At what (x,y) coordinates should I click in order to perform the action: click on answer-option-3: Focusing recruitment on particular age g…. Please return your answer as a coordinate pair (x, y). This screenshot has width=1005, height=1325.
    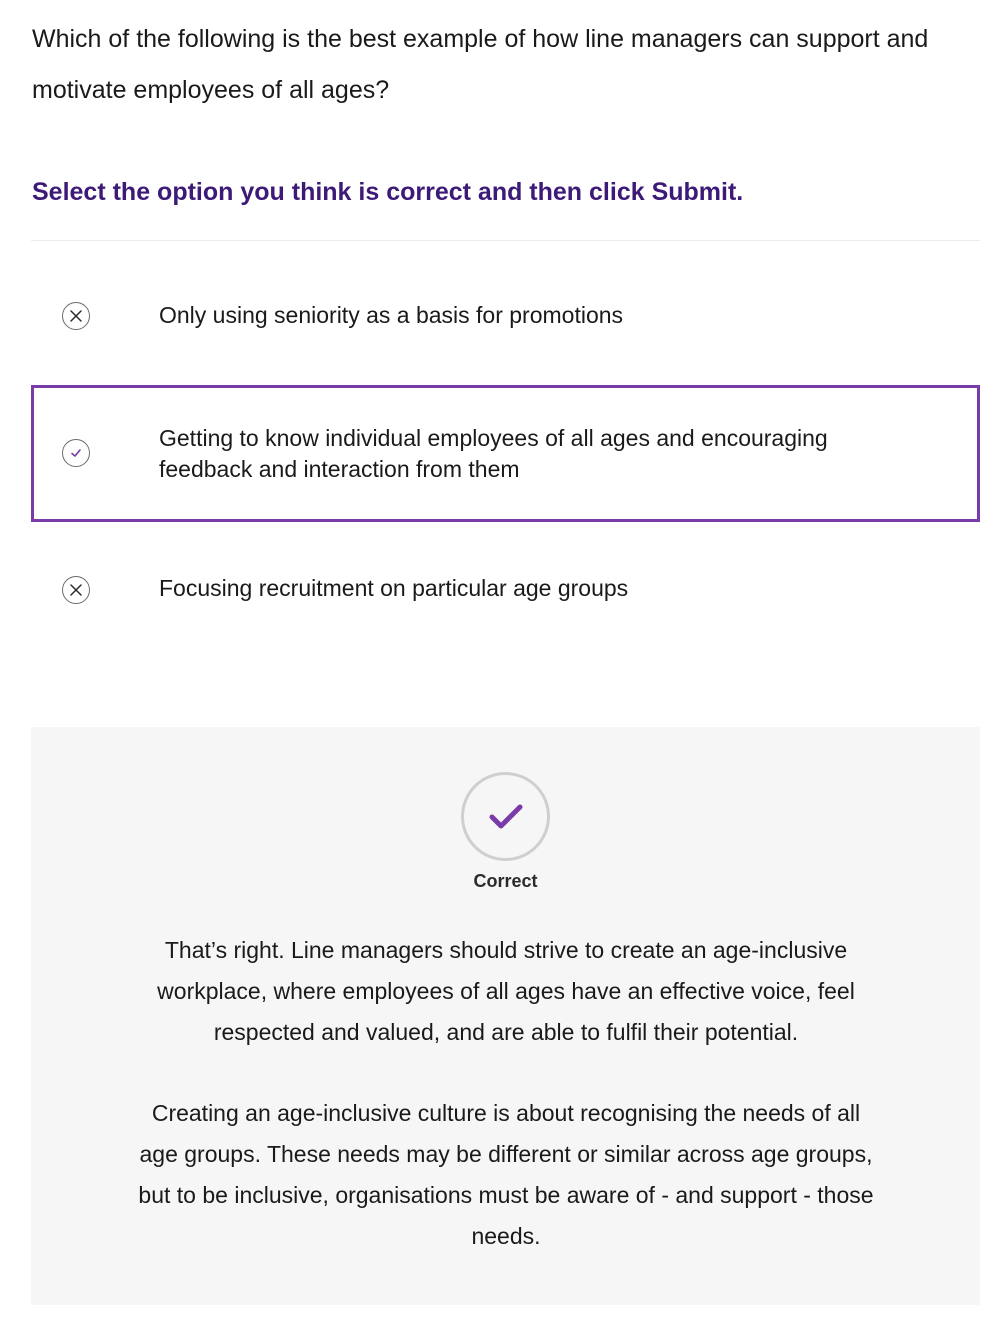
    Looking at the image, I should click on (505, 590).